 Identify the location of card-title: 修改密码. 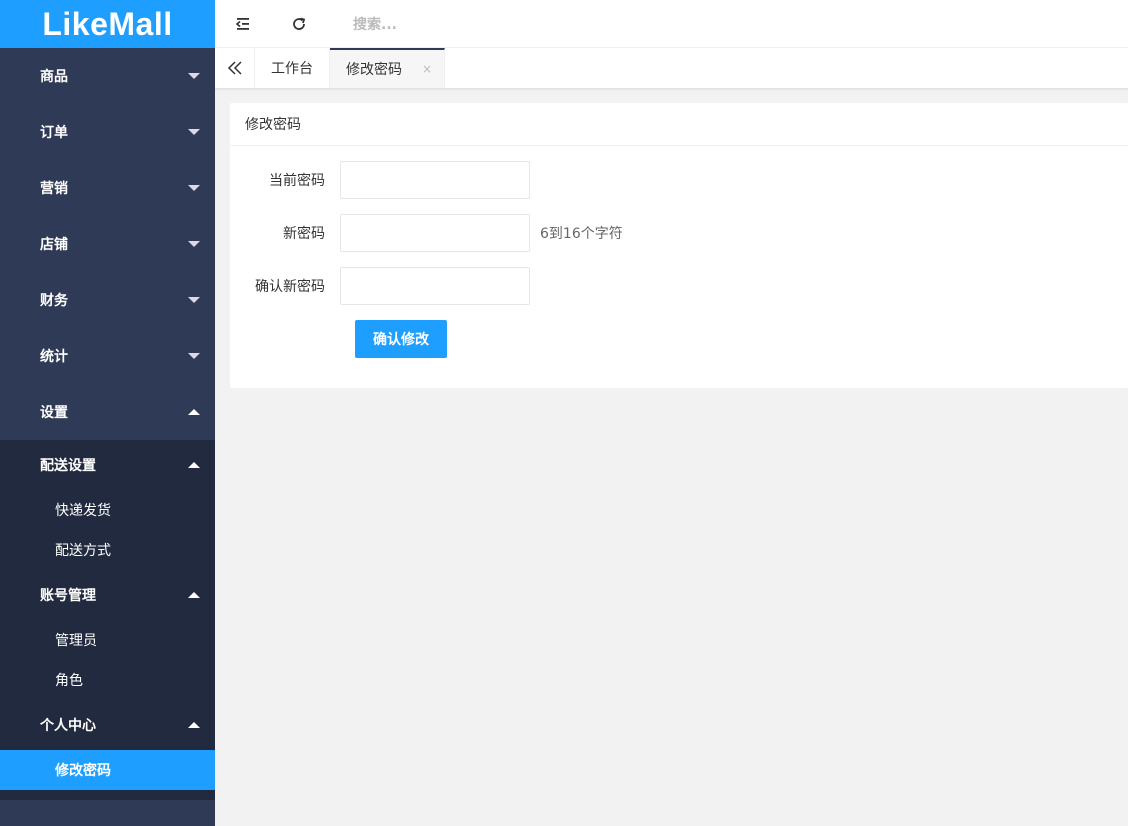
(679, 124).